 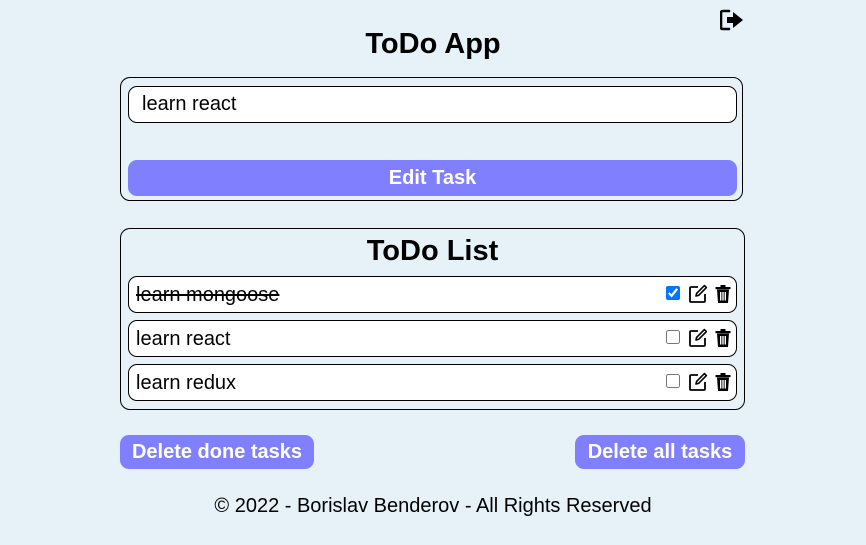 I want to click on task-item: learn react, so click(x=432, y=338).